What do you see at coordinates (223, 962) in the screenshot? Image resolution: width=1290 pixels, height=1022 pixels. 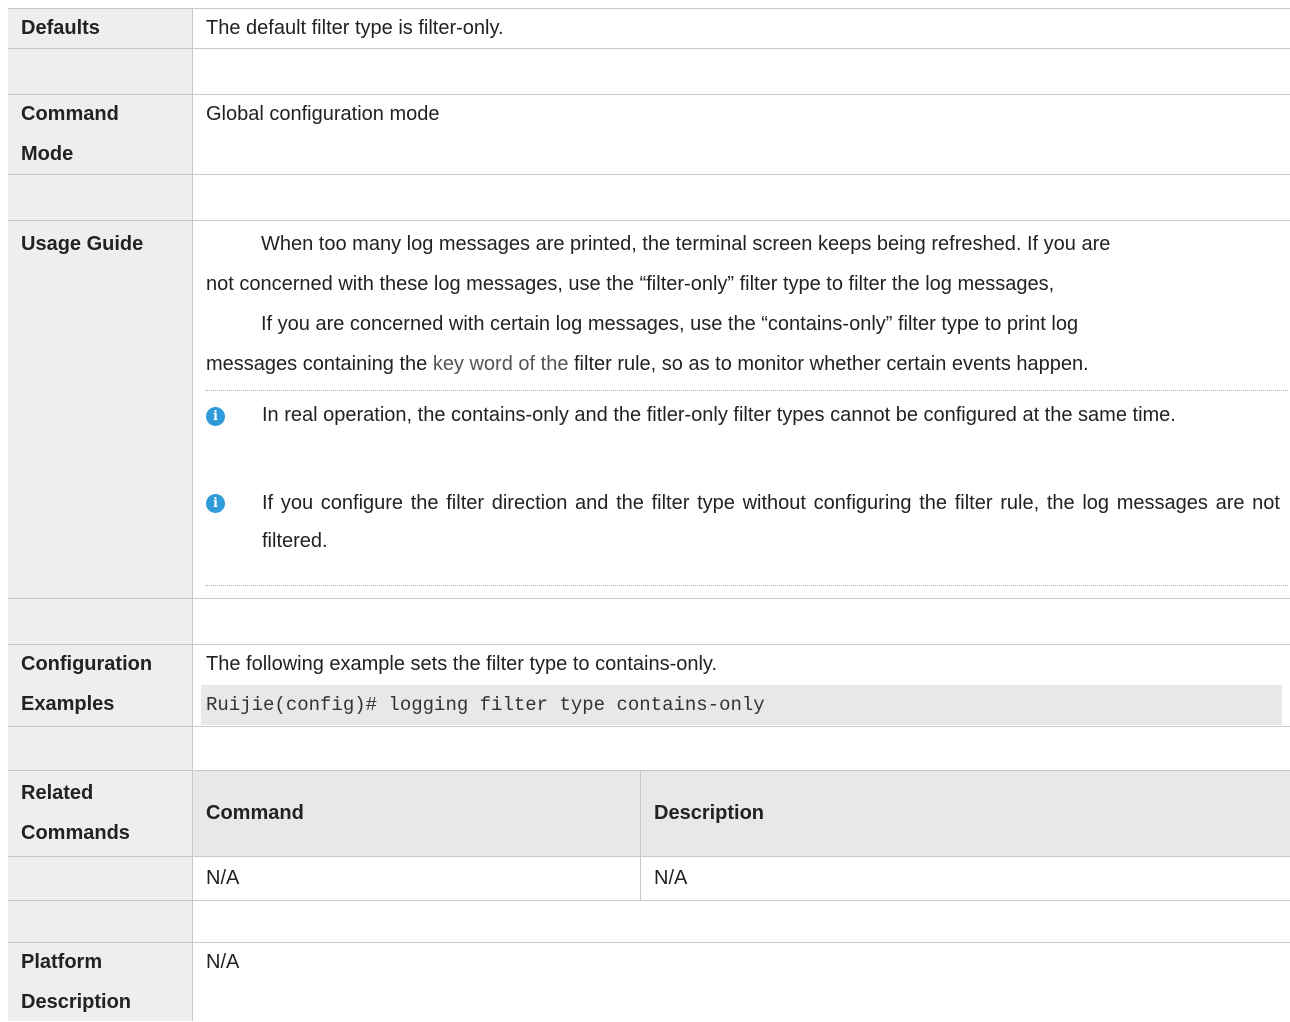 I see `platform-description-text: N/A` at bounding box center [223, 962].